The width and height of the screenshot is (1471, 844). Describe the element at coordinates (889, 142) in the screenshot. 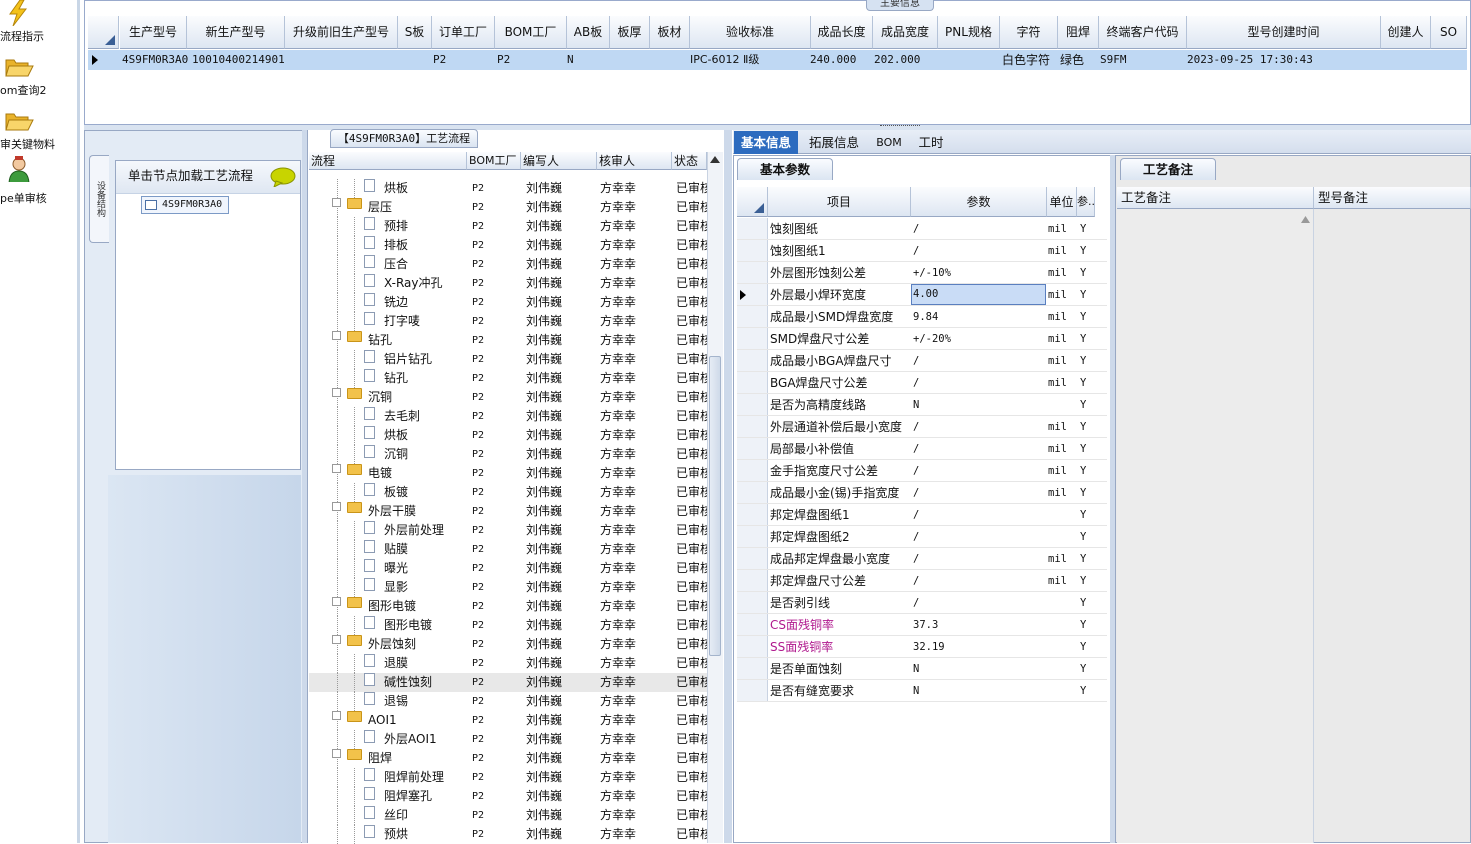

I see `tab-bom: BOM` at that location.